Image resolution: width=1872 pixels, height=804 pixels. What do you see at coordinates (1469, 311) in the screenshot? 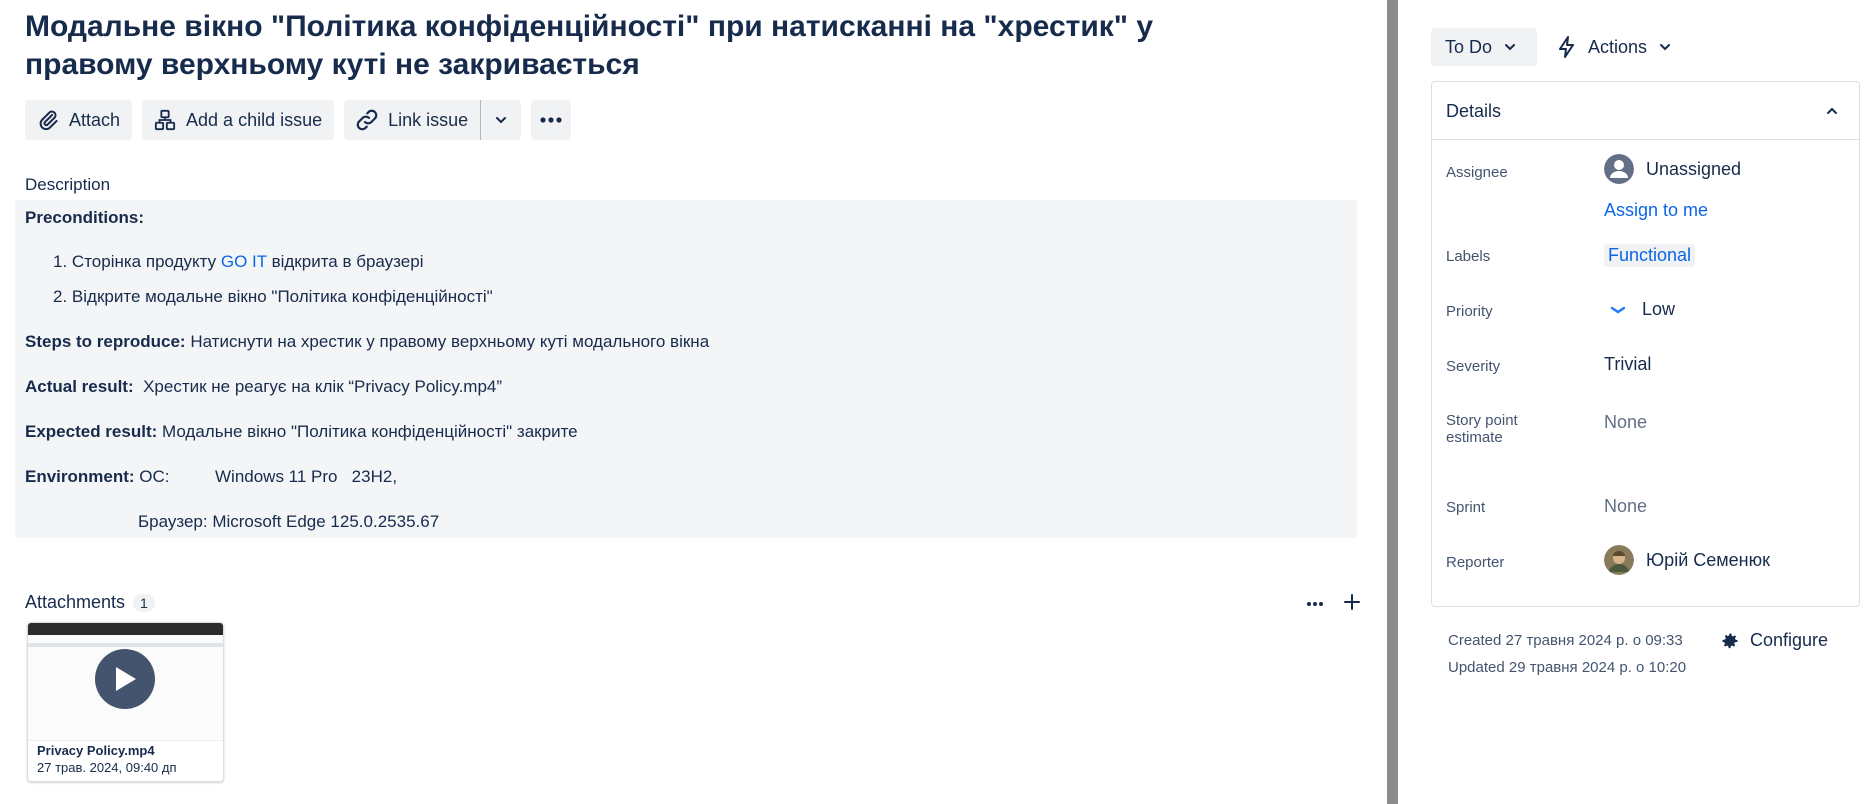
I see `priority-label: Priority` at bounding box center [1469, 311].